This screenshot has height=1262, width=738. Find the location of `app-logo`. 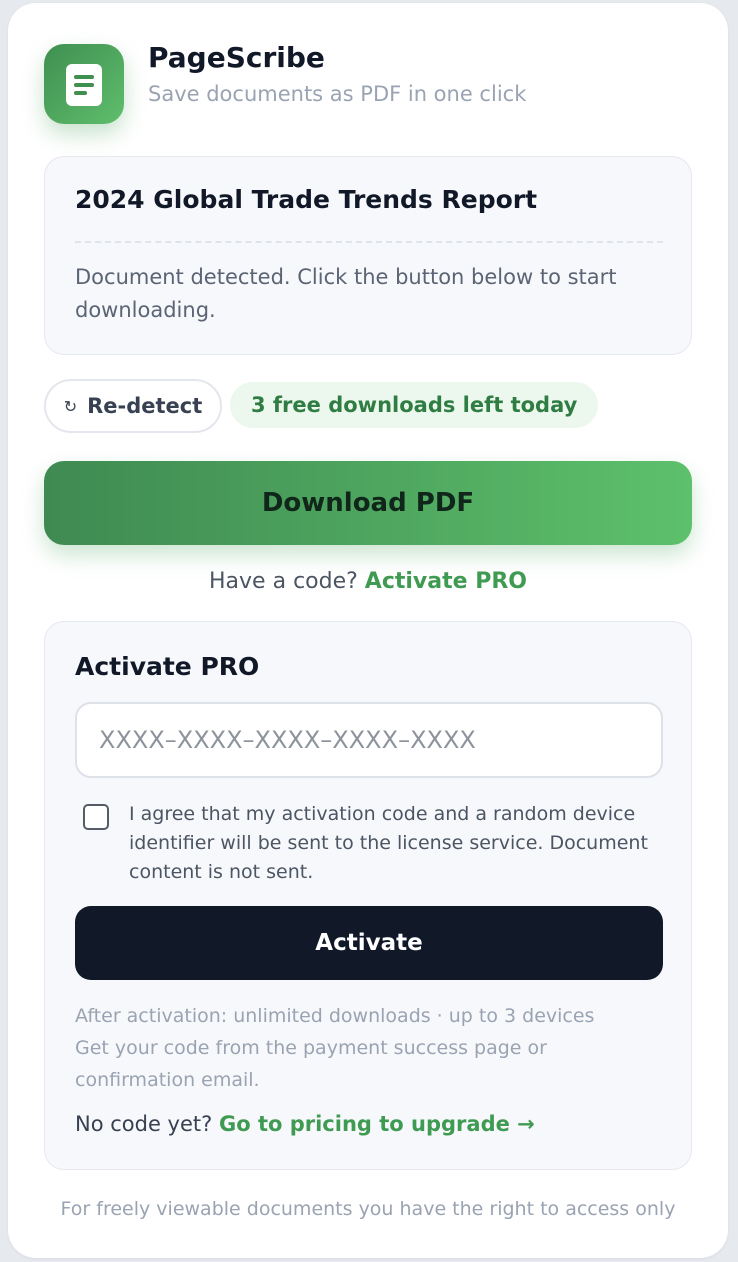

app-logo is located at coordinates (84, 84).